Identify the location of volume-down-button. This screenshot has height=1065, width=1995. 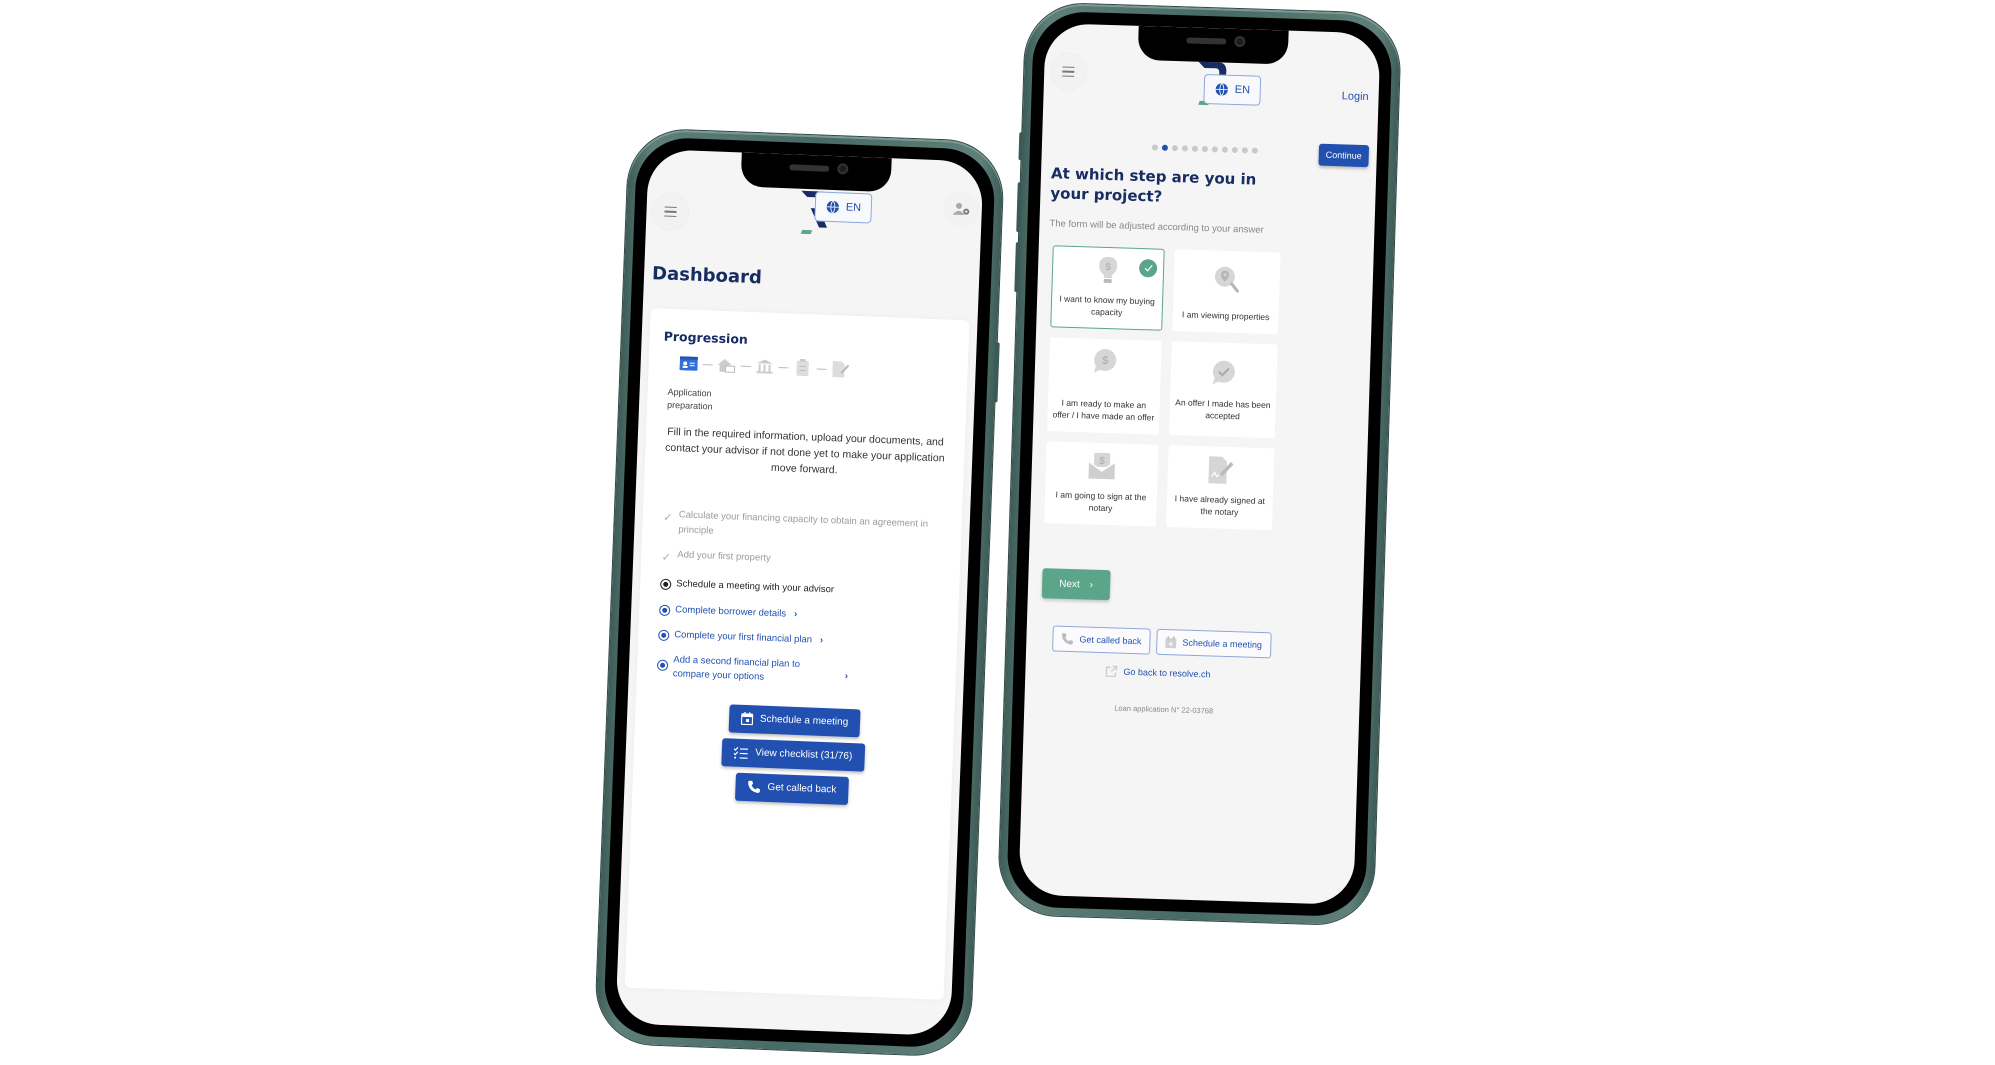
(1017, 267).